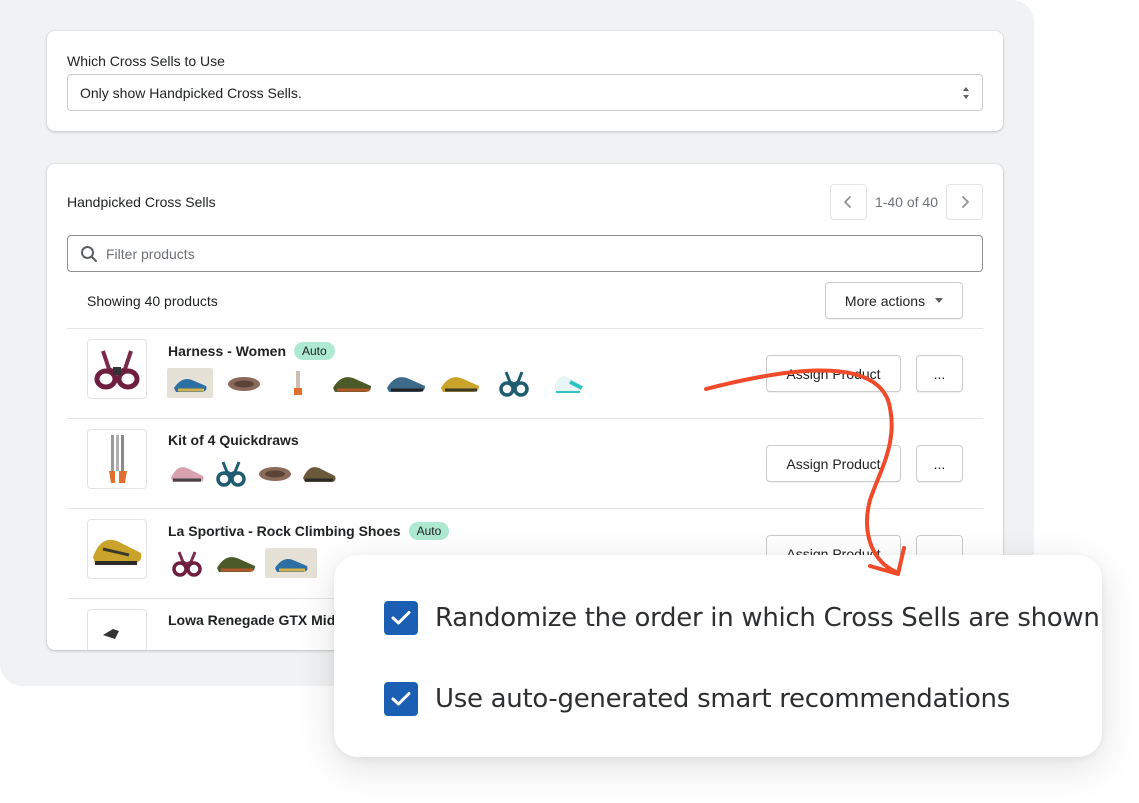  I want to click on product-name-text: Harness - Women, so click(227, 351).